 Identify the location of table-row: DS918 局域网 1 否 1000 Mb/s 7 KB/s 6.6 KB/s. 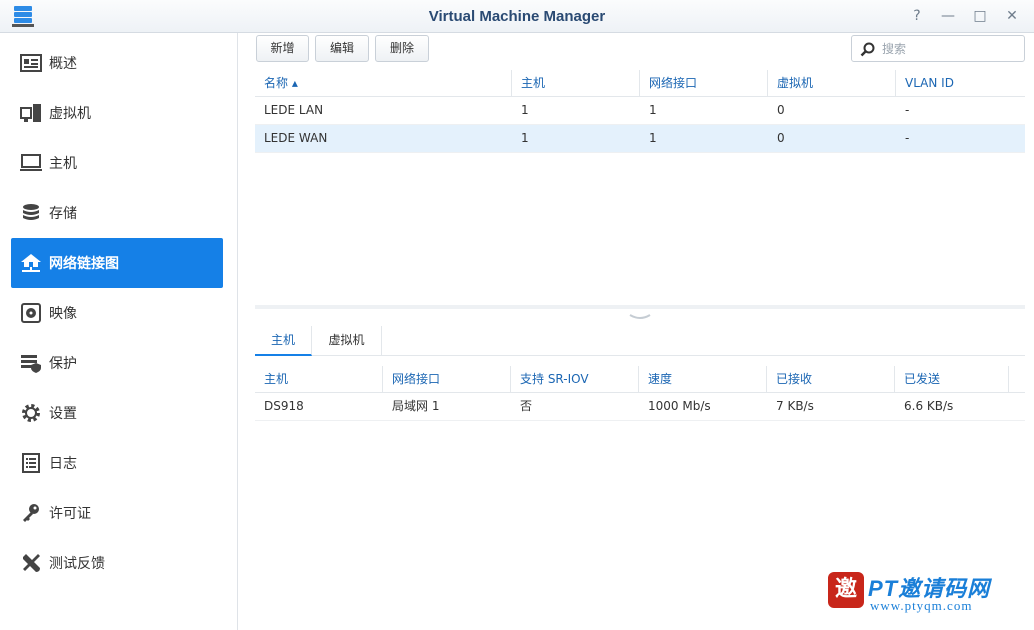
(640, 407).